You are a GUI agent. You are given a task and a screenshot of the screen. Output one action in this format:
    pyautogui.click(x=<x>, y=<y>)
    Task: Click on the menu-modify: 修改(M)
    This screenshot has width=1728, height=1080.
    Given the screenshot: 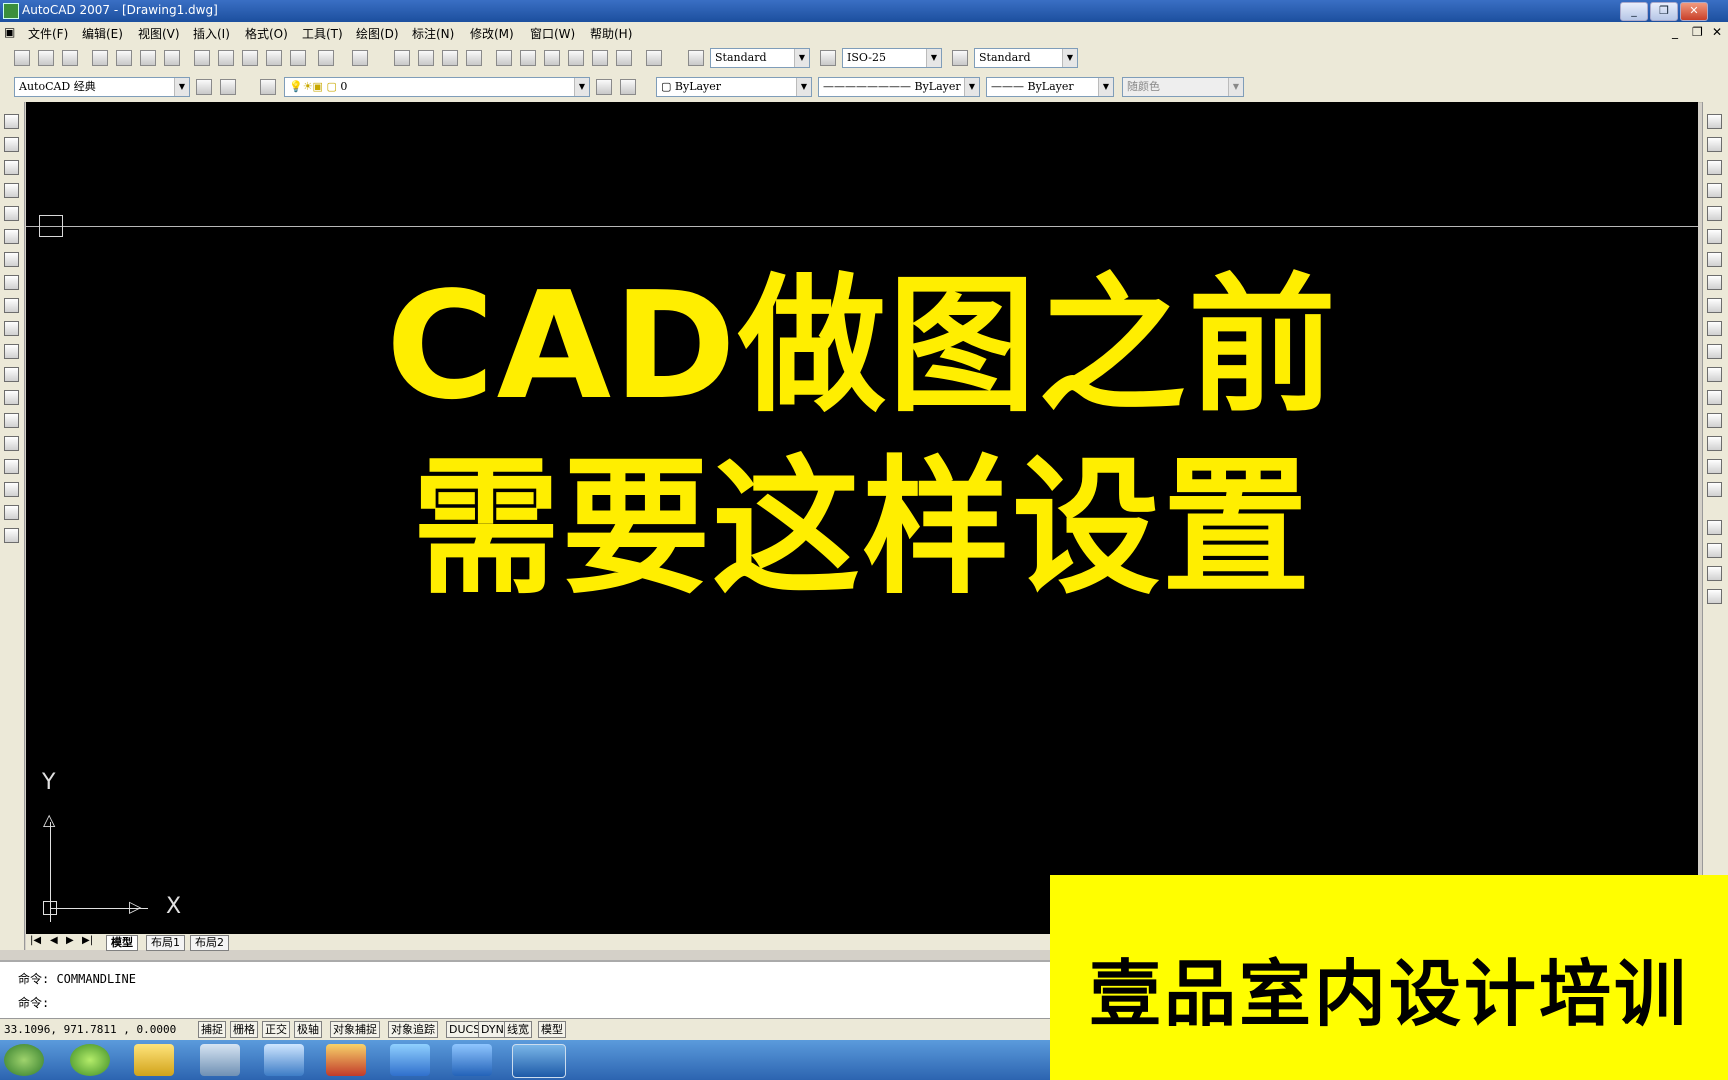 What is the action you would take?
    pyautogui.click(x=492, y=33)
    